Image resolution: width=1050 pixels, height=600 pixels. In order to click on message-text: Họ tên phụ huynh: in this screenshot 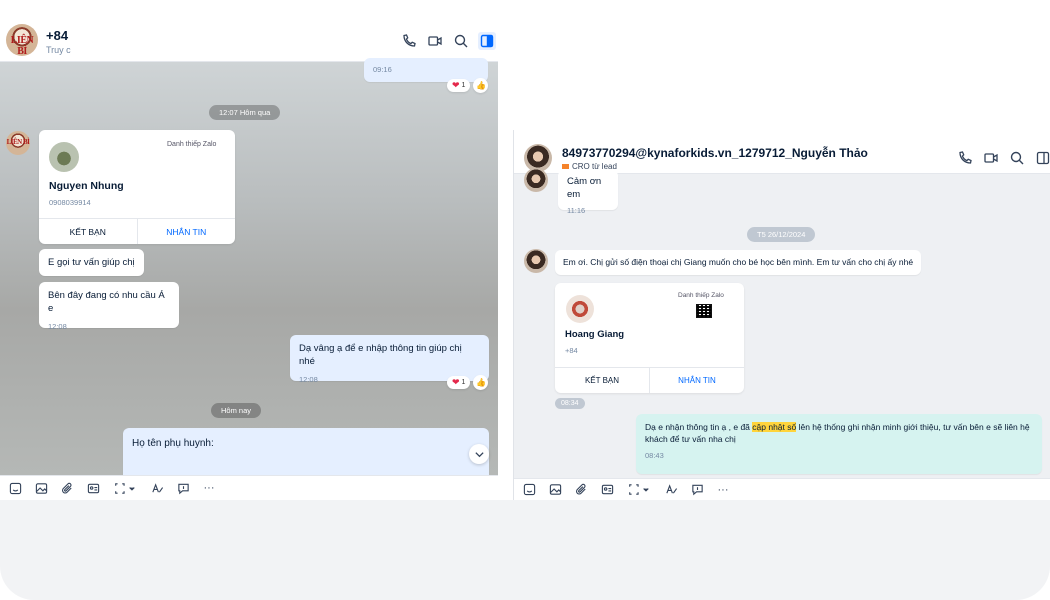, I will do `click(173, 443)`.